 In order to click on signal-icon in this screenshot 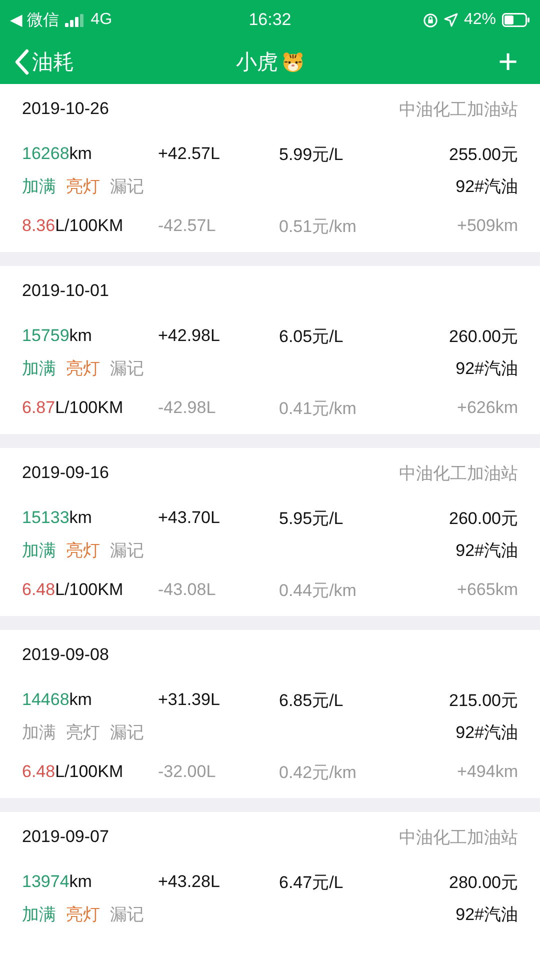, I will do `click(74, 20)`.